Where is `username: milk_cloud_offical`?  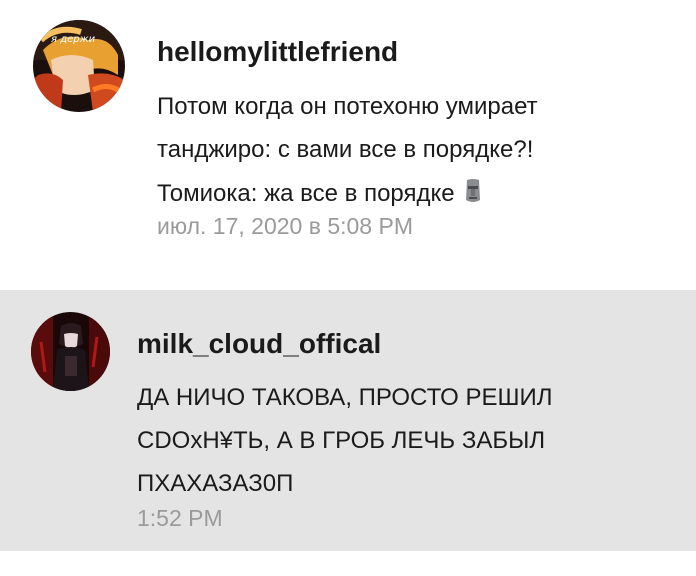
username: milk_cloud_offical is located at coordinates (259, 344).